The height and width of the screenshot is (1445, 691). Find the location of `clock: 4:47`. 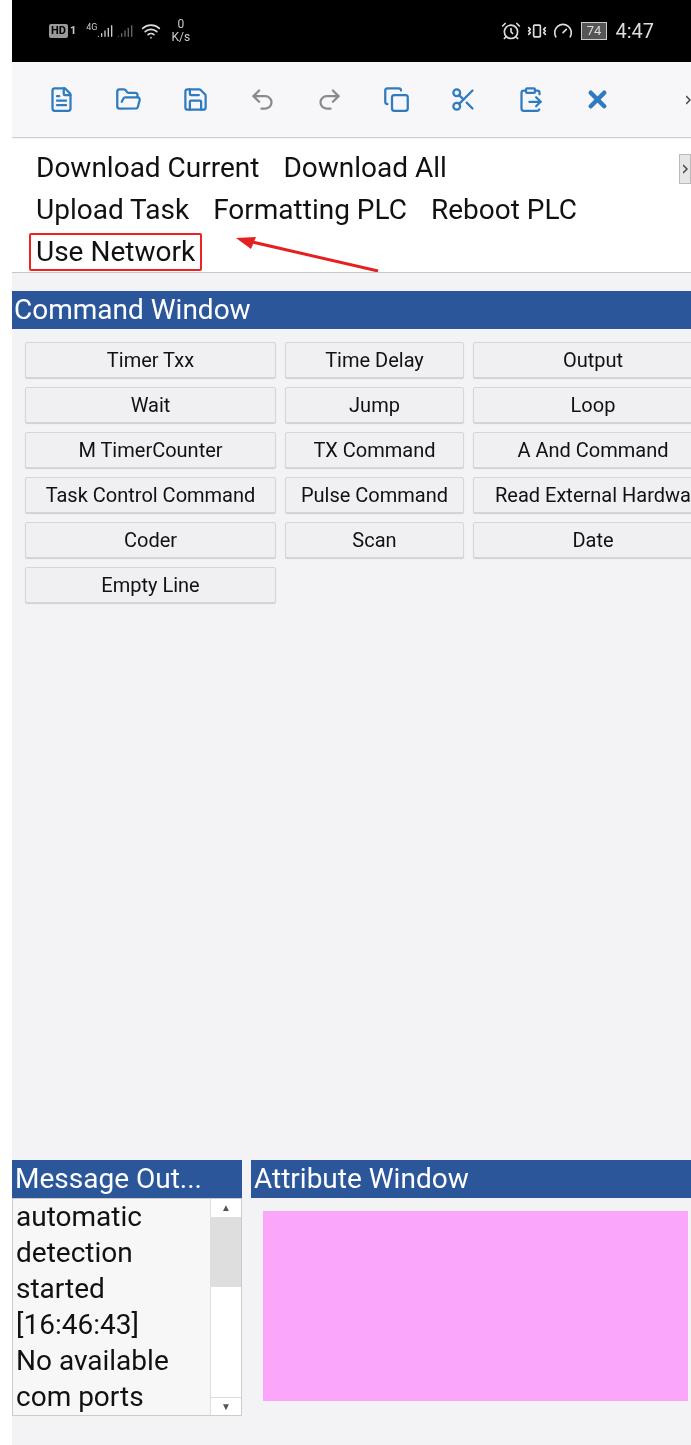

clock: 4:47 is located at coordinates (634, 31).